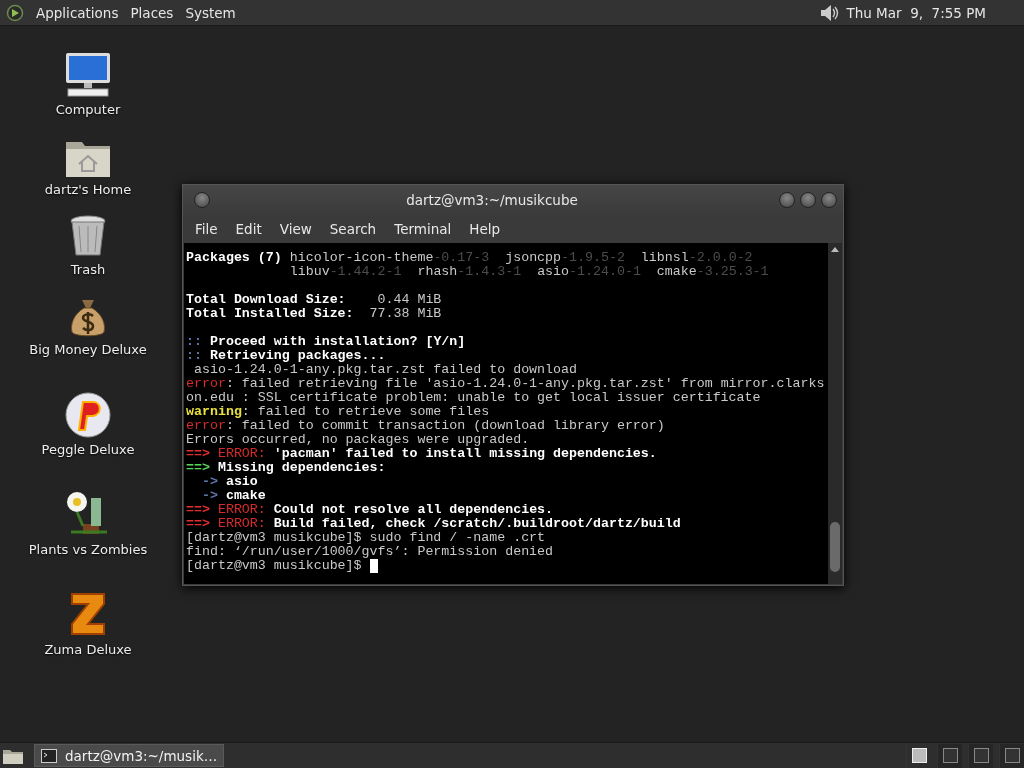 This screenshot has width=1024, height=768. Describe the element at coordinates (425, 426) in the screenshot. I see `terminal-line: error: failed to commit transaction (download library error)` at that location.